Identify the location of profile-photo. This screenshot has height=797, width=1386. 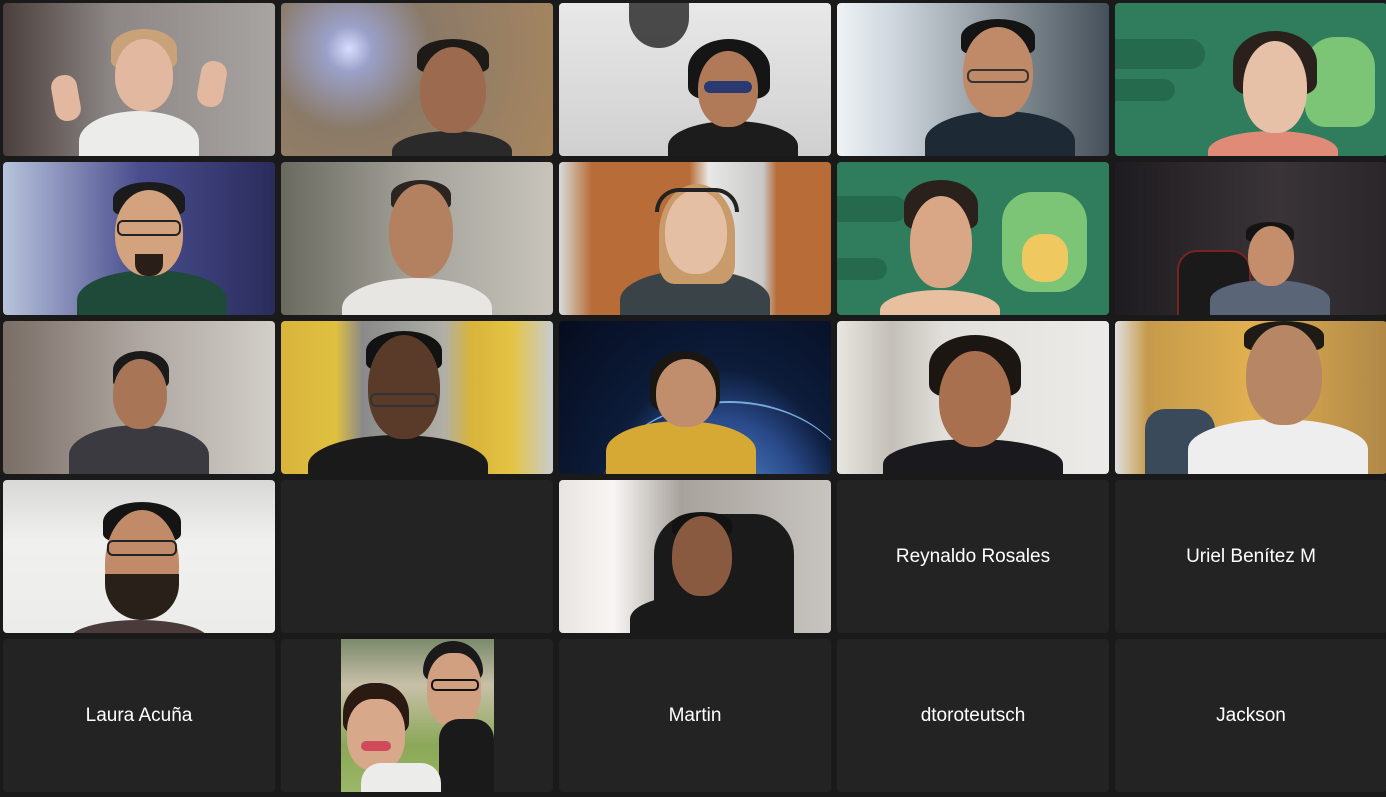
(417, 715).